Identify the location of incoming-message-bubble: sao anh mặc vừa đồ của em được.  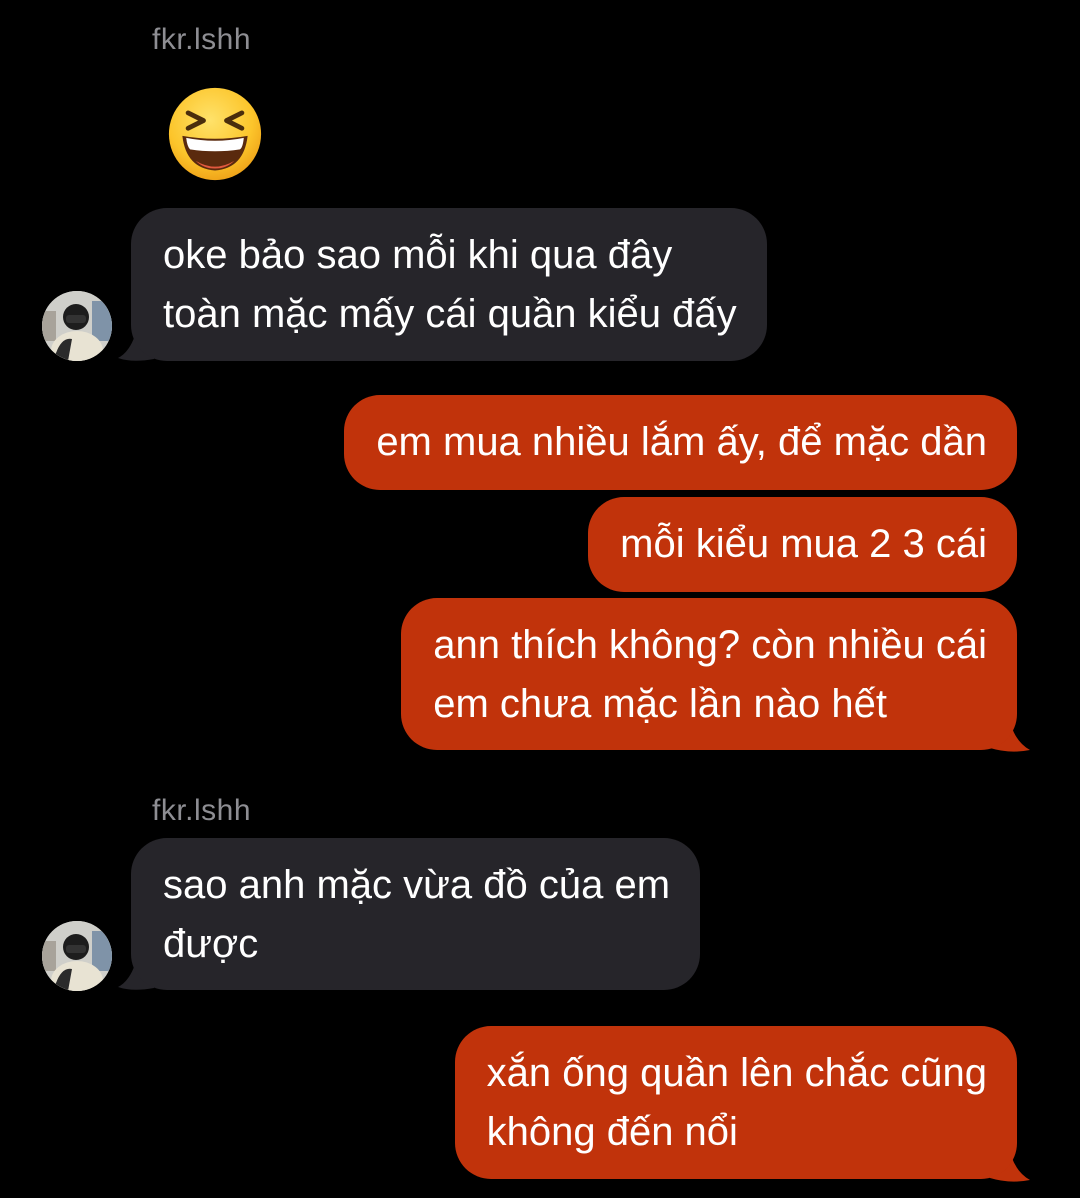
(416, 914).